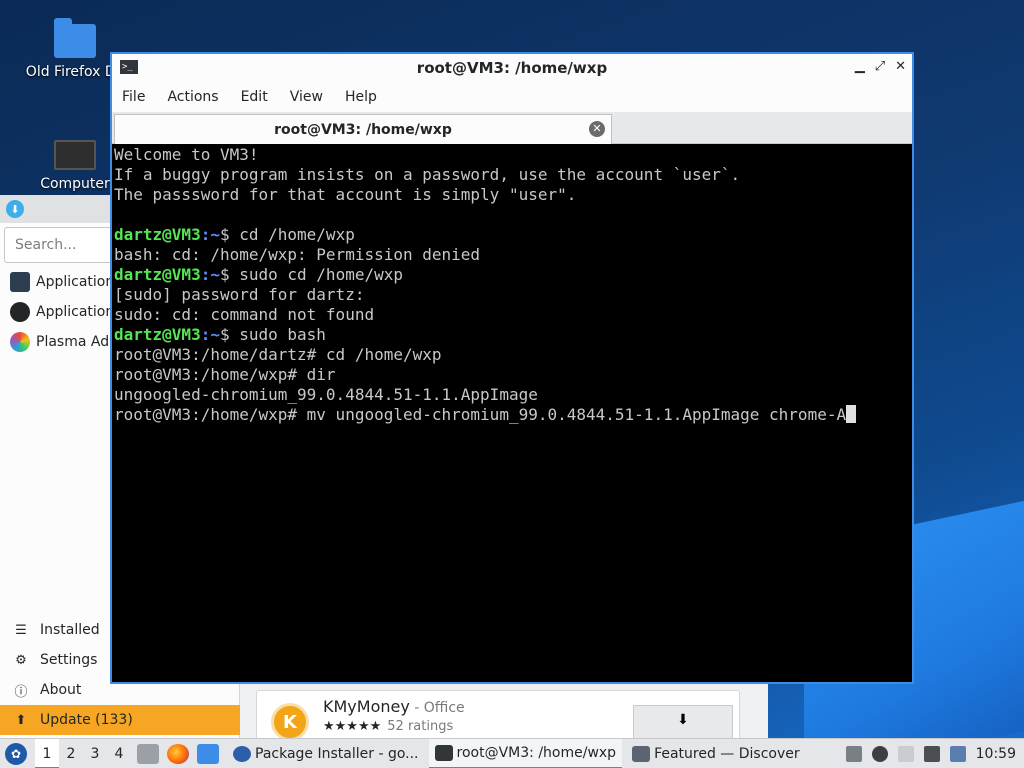 Image resolution: width=1024 pixels, height=768 pixels. Describe the element at coordinates (77, 342) in the screenshot. I see `category-label: Plasma Add` at that location.